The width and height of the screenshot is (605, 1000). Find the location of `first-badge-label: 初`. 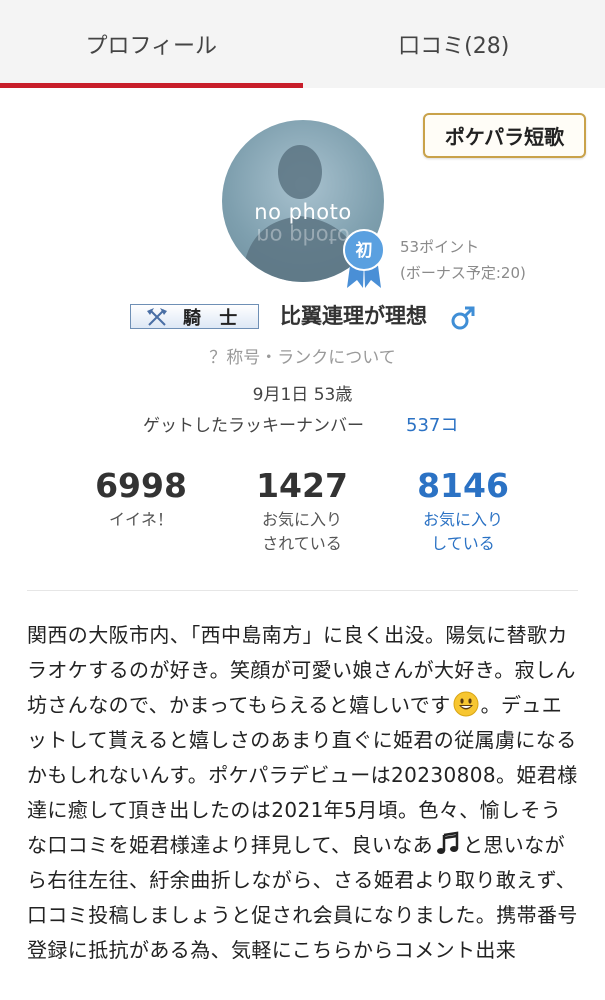

first-badge-label: 初 is located at coordinates (364, 251).